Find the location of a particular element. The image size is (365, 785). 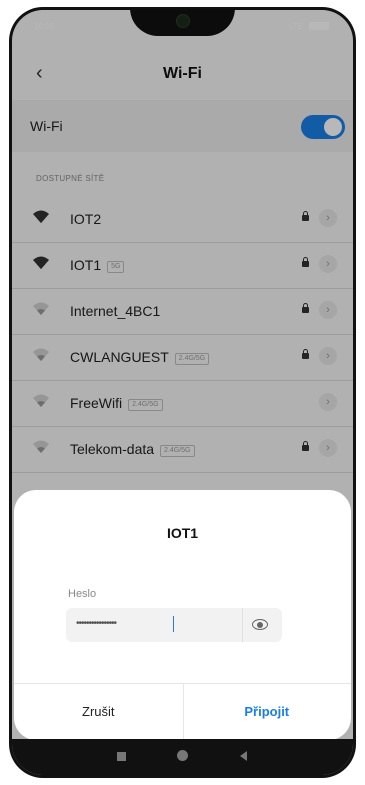

password-label: Heslo is located at coordinates (82, 594).